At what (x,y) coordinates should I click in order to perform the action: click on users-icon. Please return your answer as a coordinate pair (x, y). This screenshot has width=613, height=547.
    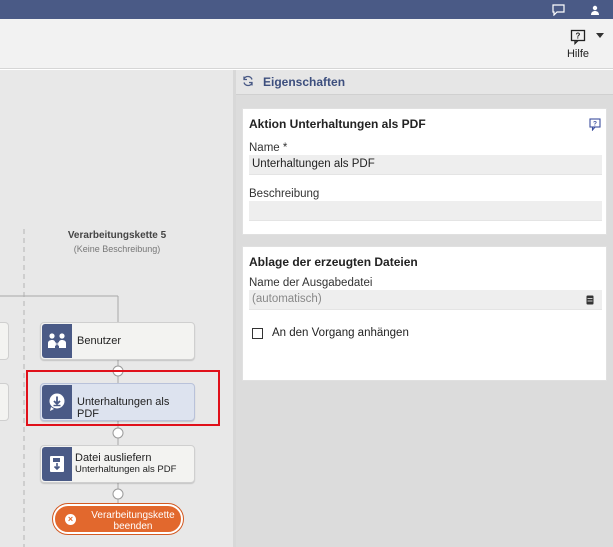
    Looking at the image, I should click on (57, 341).